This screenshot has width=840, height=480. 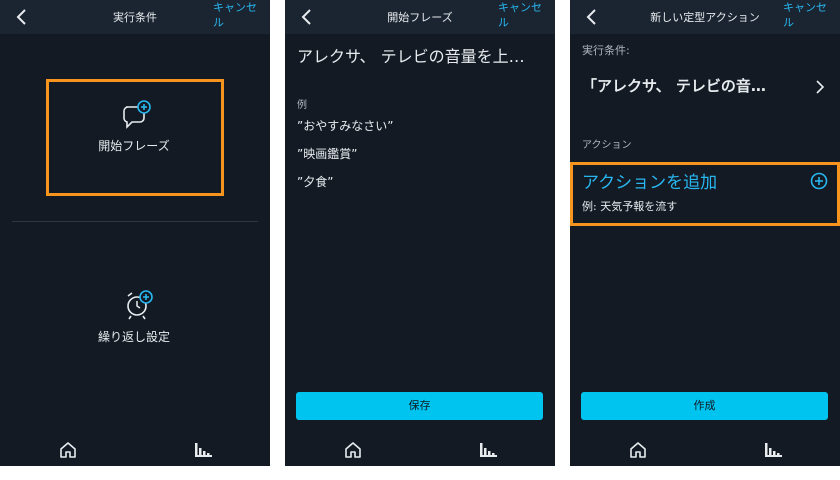 I want to click on chevron-right-icon, so click(x=820, y=87).